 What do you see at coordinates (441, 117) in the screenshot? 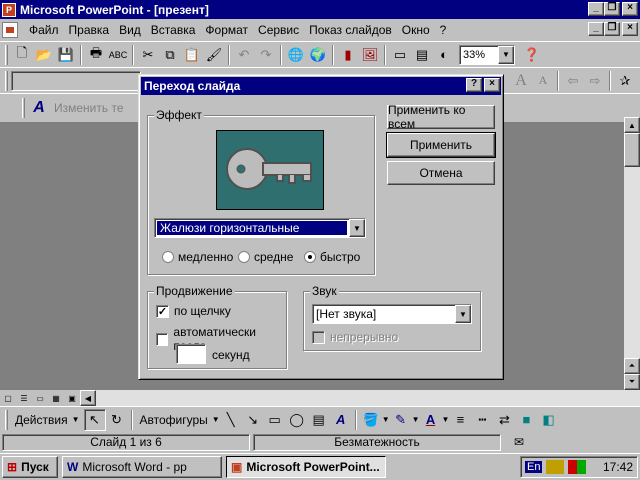
I see `apply-to-all-button: Применить ко всем` at bounding box center [441, 117].